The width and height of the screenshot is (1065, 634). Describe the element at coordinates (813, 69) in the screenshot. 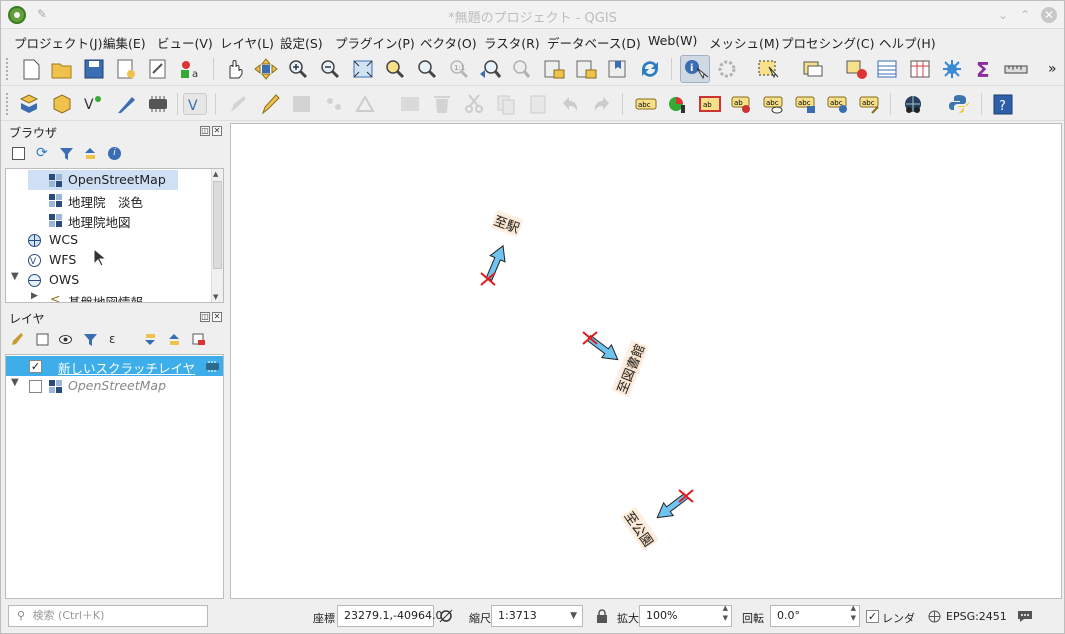

I see `select-by-value-icon` at that location.